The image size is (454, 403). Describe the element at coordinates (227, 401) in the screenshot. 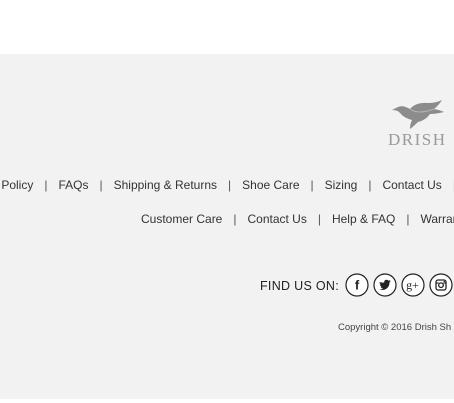

I see `bottom-strip` at that location.